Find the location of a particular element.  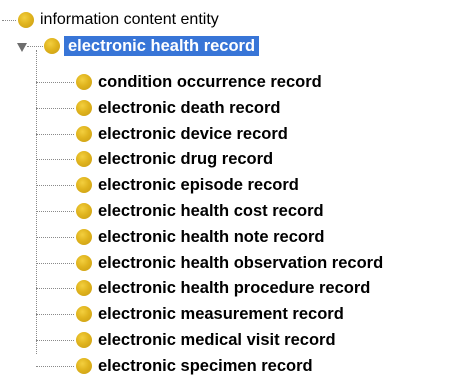

tree-node-label: electronic drug record is located at coordinates (186, 158).